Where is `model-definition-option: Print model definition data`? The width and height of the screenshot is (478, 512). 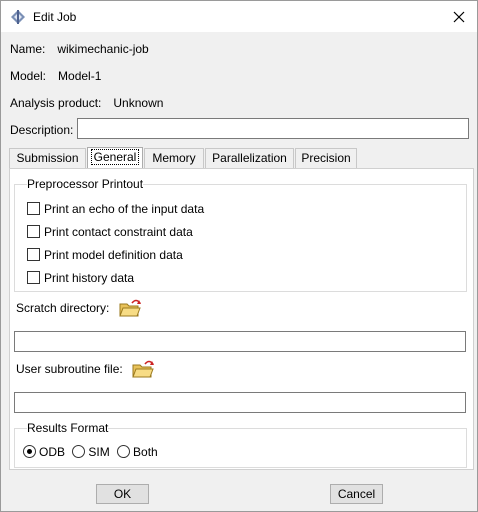 model-definition-option: Print model definition data is located at coordinates (105, 256).